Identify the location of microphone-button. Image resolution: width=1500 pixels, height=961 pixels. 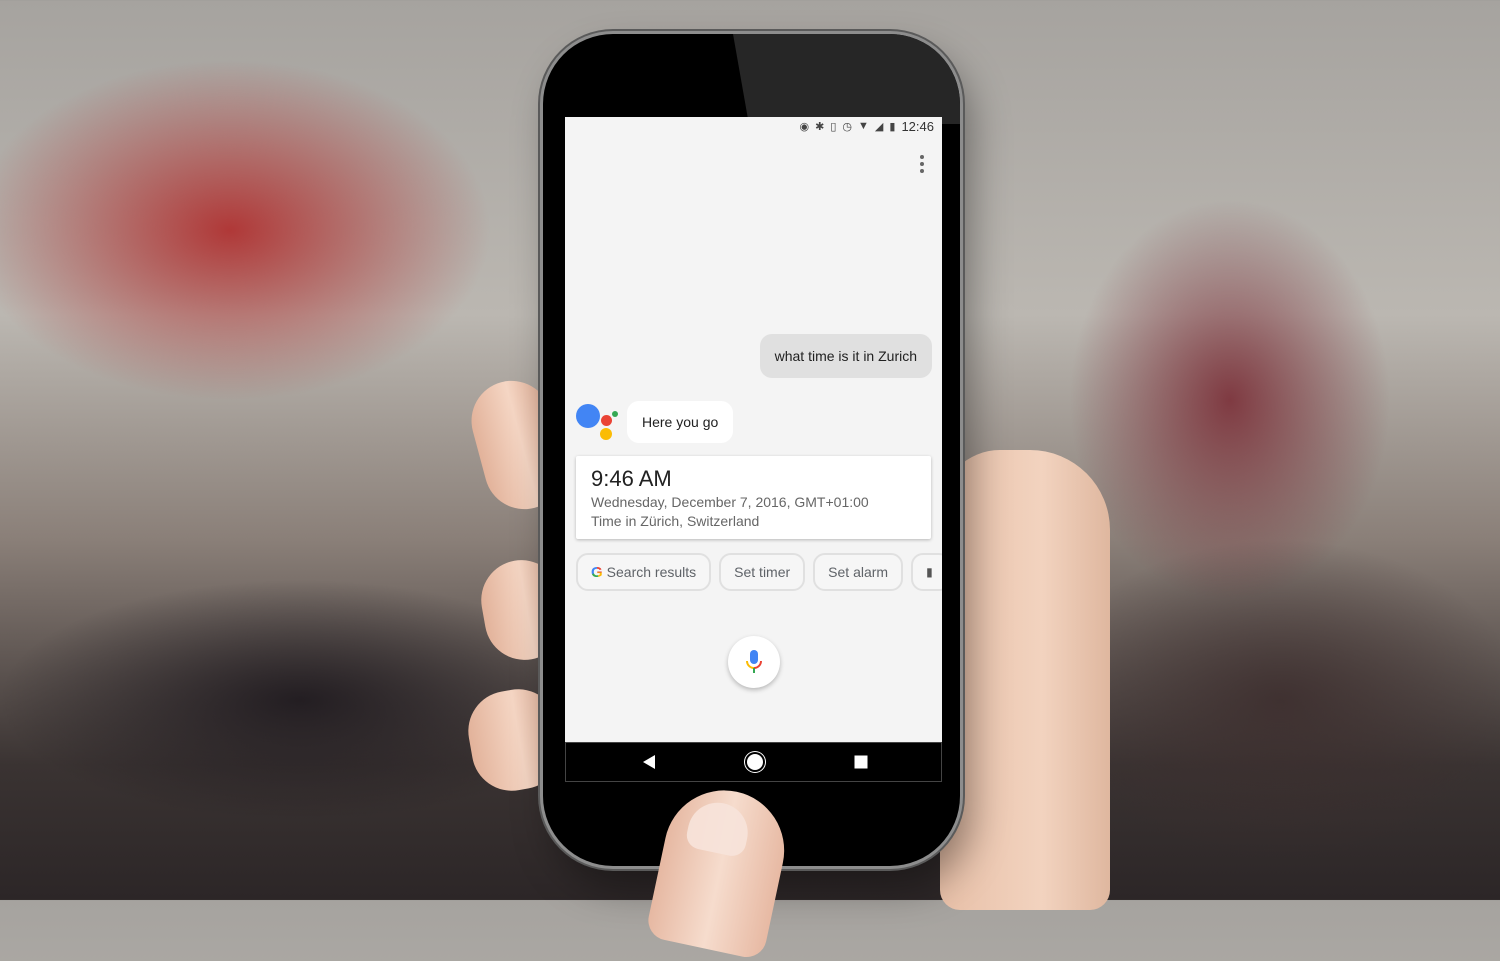
(754, 662).